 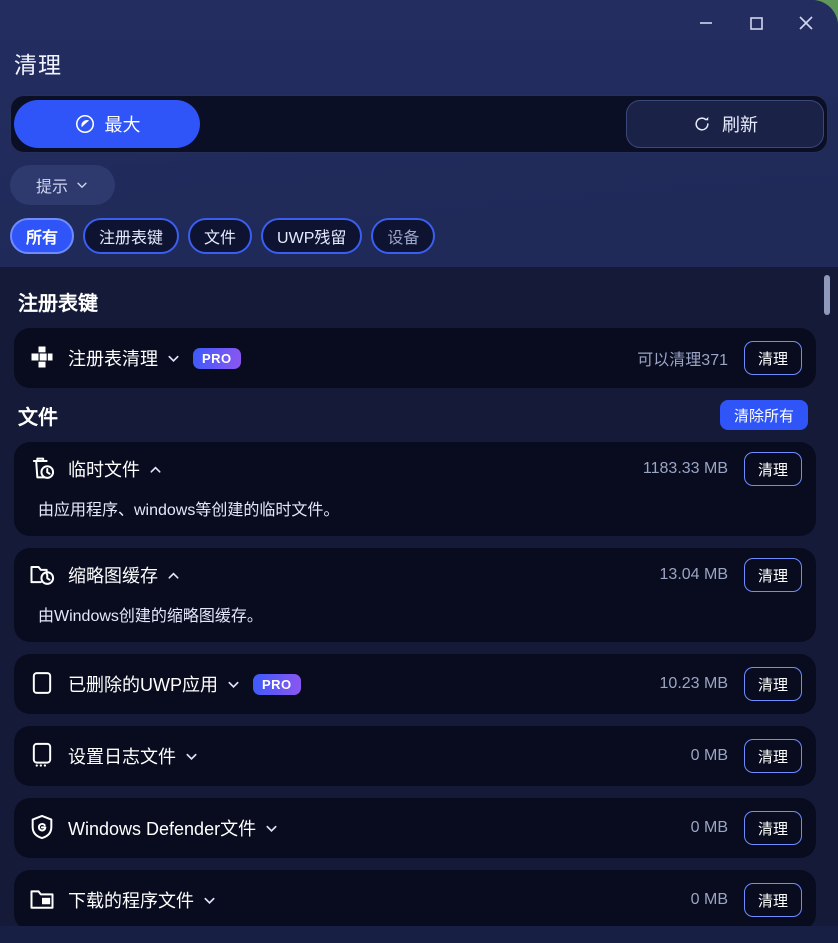 I want to click on tab-1: 注册表键, so click(x=131, y=236).